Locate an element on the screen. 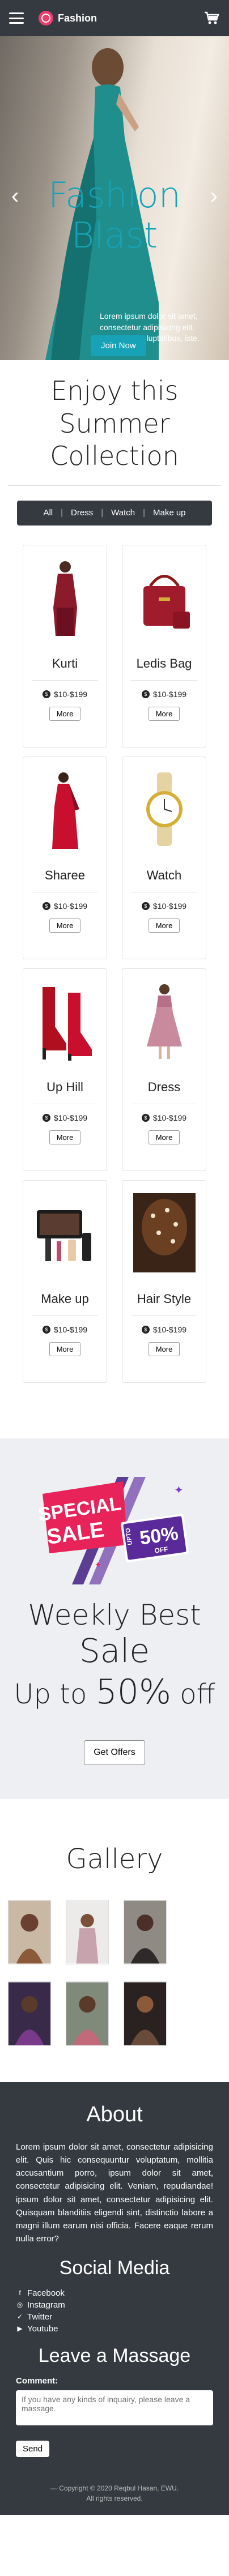  hero-caption: Fashion Blast is located at coordinates (114, 216).